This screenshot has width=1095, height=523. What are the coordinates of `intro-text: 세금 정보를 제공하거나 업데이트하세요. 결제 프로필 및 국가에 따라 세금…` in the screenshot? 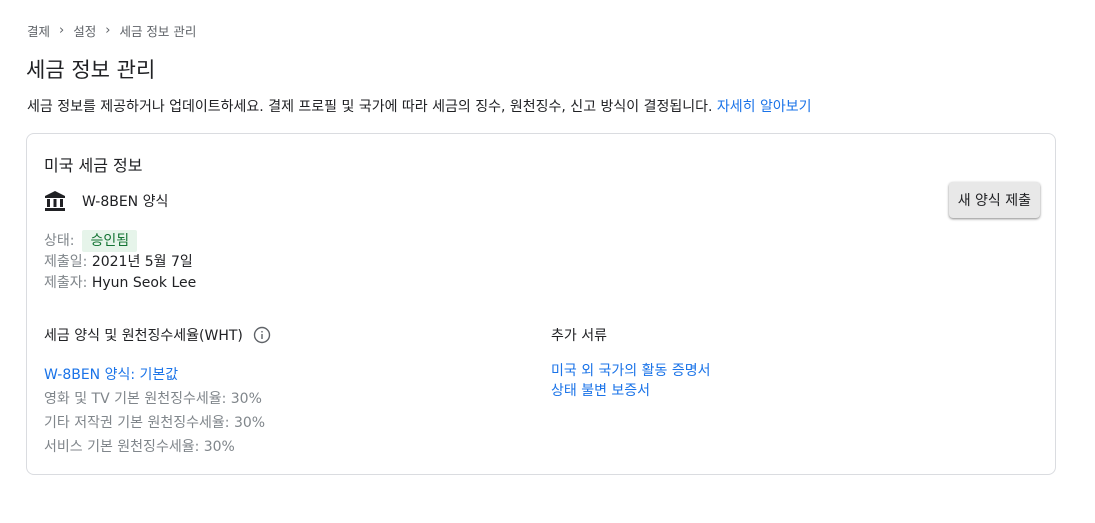 It's located at (419, 106).